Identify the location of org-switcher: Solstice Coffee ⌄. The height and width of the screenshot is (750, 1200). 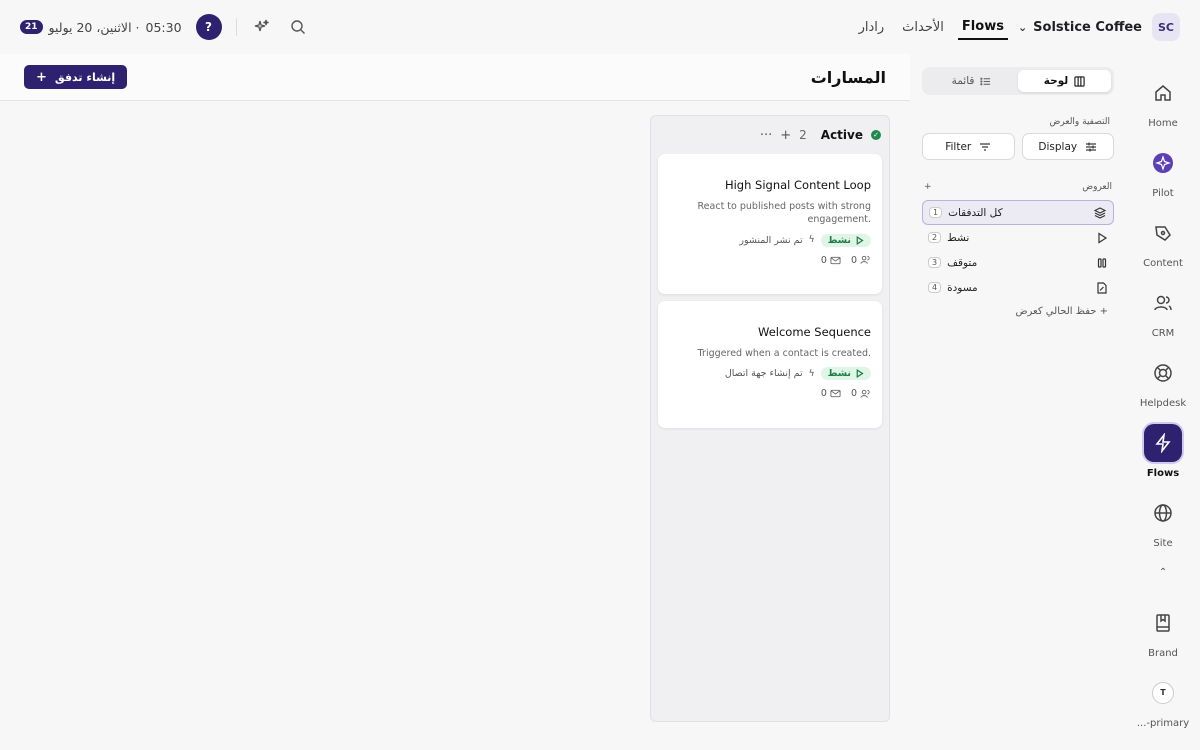
(1080, 27).